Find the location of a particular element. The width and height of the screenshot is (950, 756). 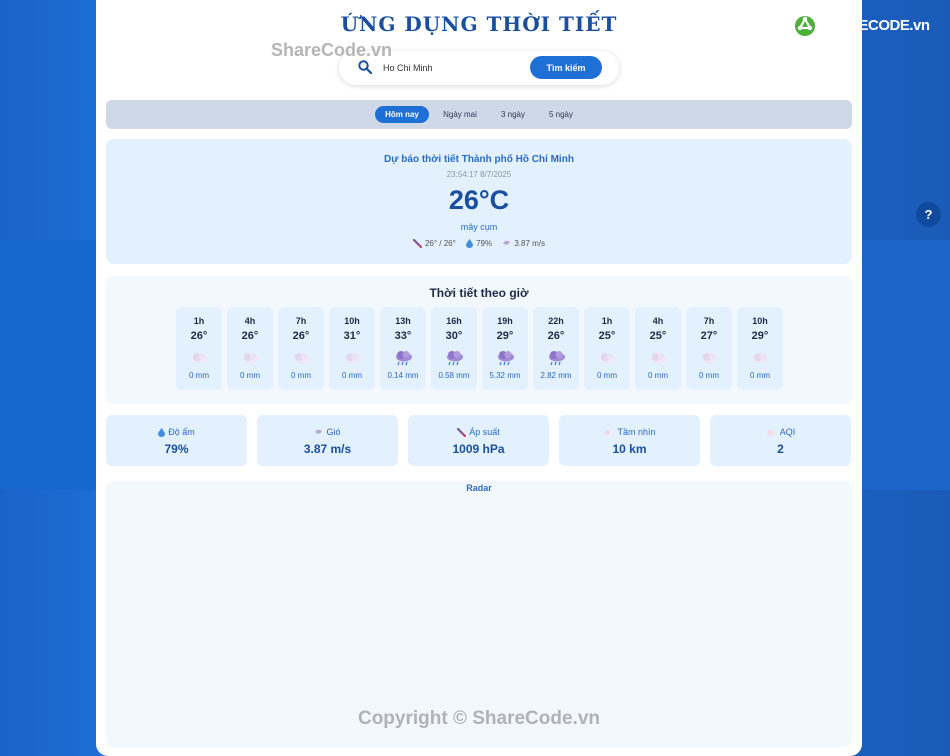

current-description: mây cụm is located at coordinates (479, 227).